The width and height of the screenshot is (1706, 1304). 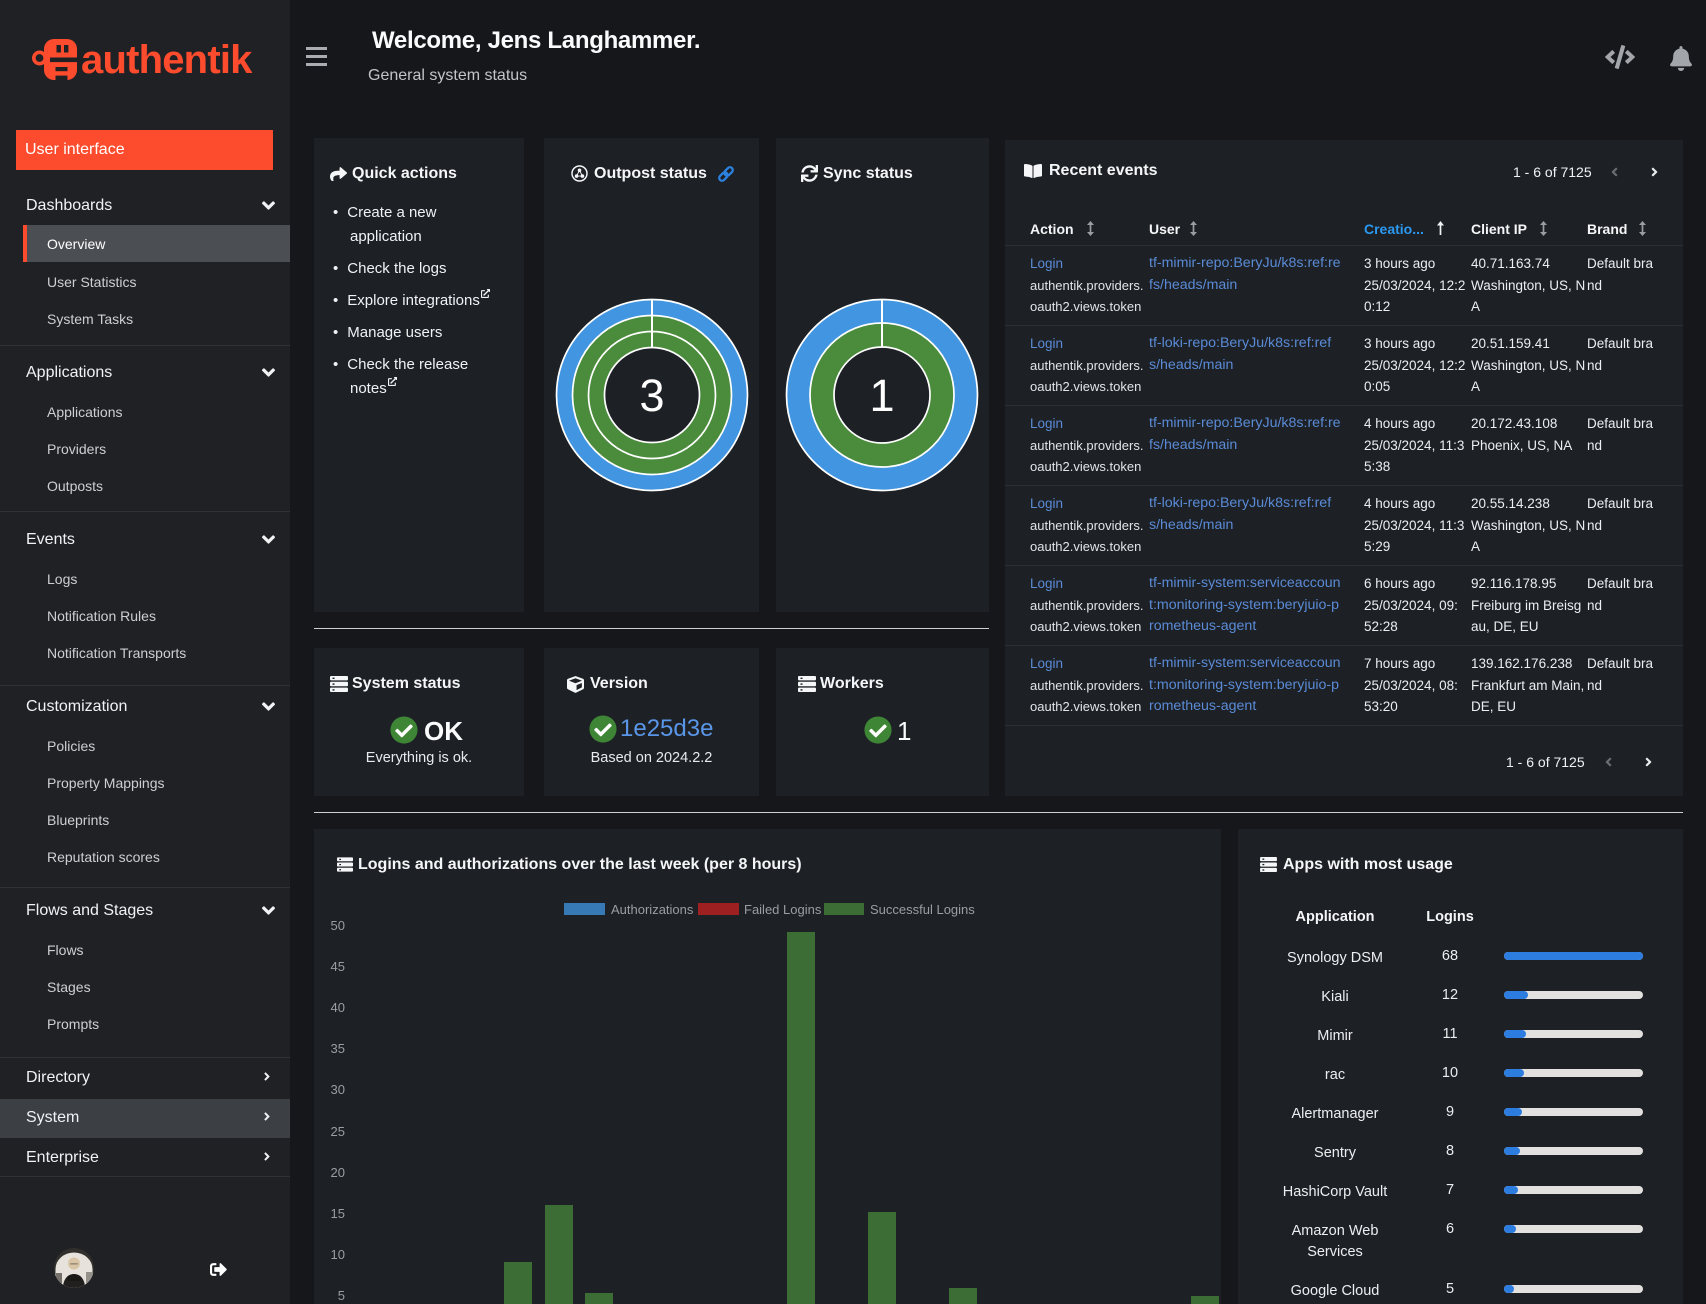 What do you see at coordinates (881, 395) in the screenshot?
I see `svg-text: 1` at bounding box center [881, 395].